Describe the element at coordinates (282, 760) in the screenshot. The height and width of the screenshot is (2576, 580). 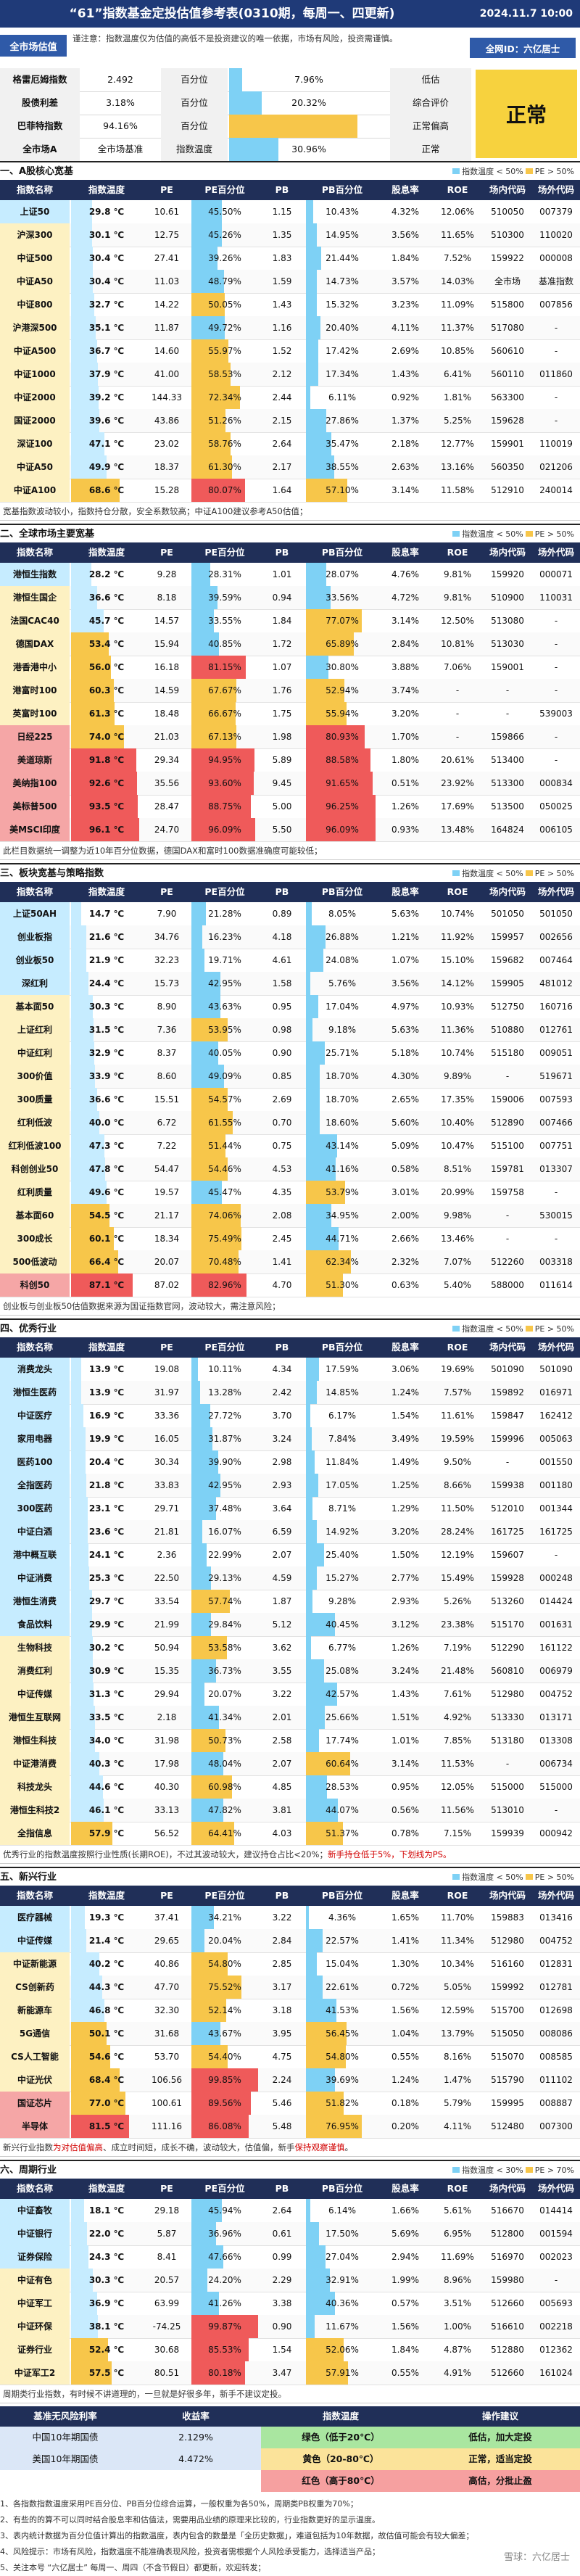
I see `cell-value: 5.89` at that location.